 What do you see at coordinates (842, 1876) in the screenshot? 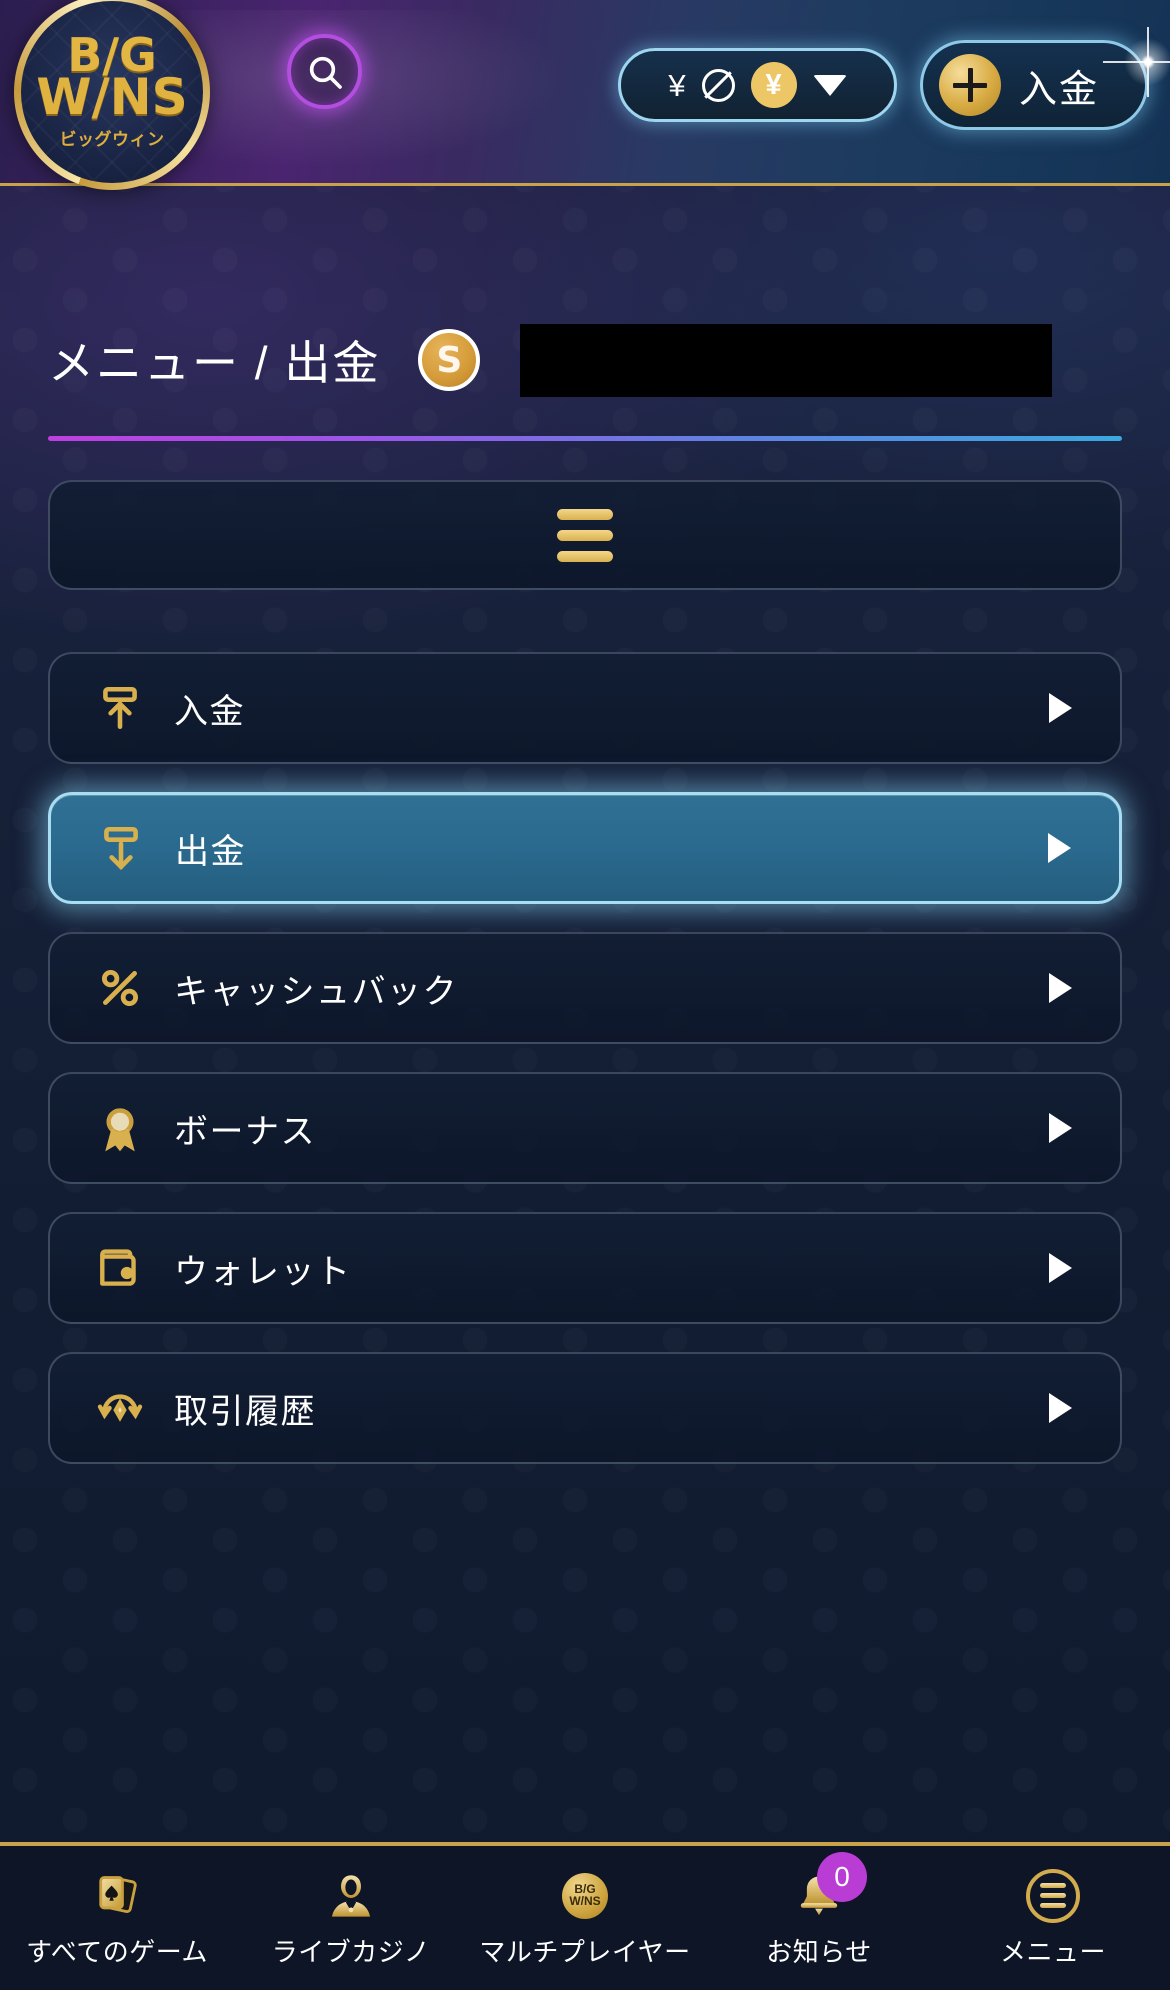
I see `notification-badge: 0` at bounding box center [842, 1876].